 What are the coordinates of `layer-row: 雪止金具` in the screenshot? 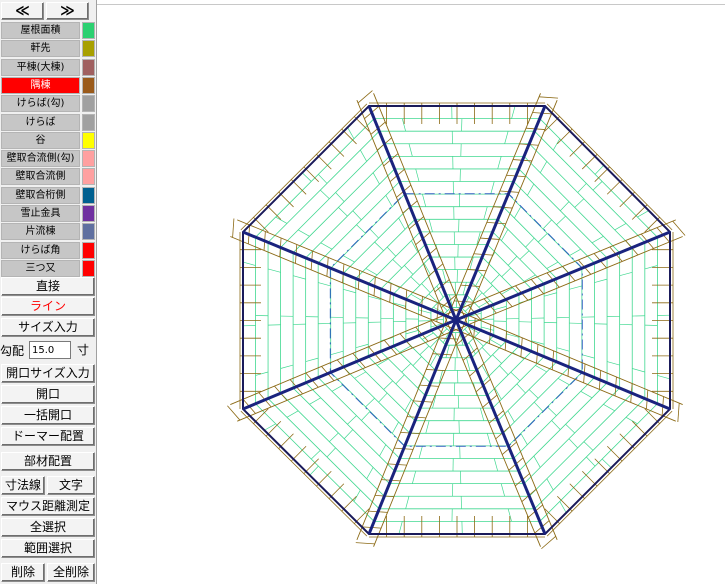 It's located at (48, 213).